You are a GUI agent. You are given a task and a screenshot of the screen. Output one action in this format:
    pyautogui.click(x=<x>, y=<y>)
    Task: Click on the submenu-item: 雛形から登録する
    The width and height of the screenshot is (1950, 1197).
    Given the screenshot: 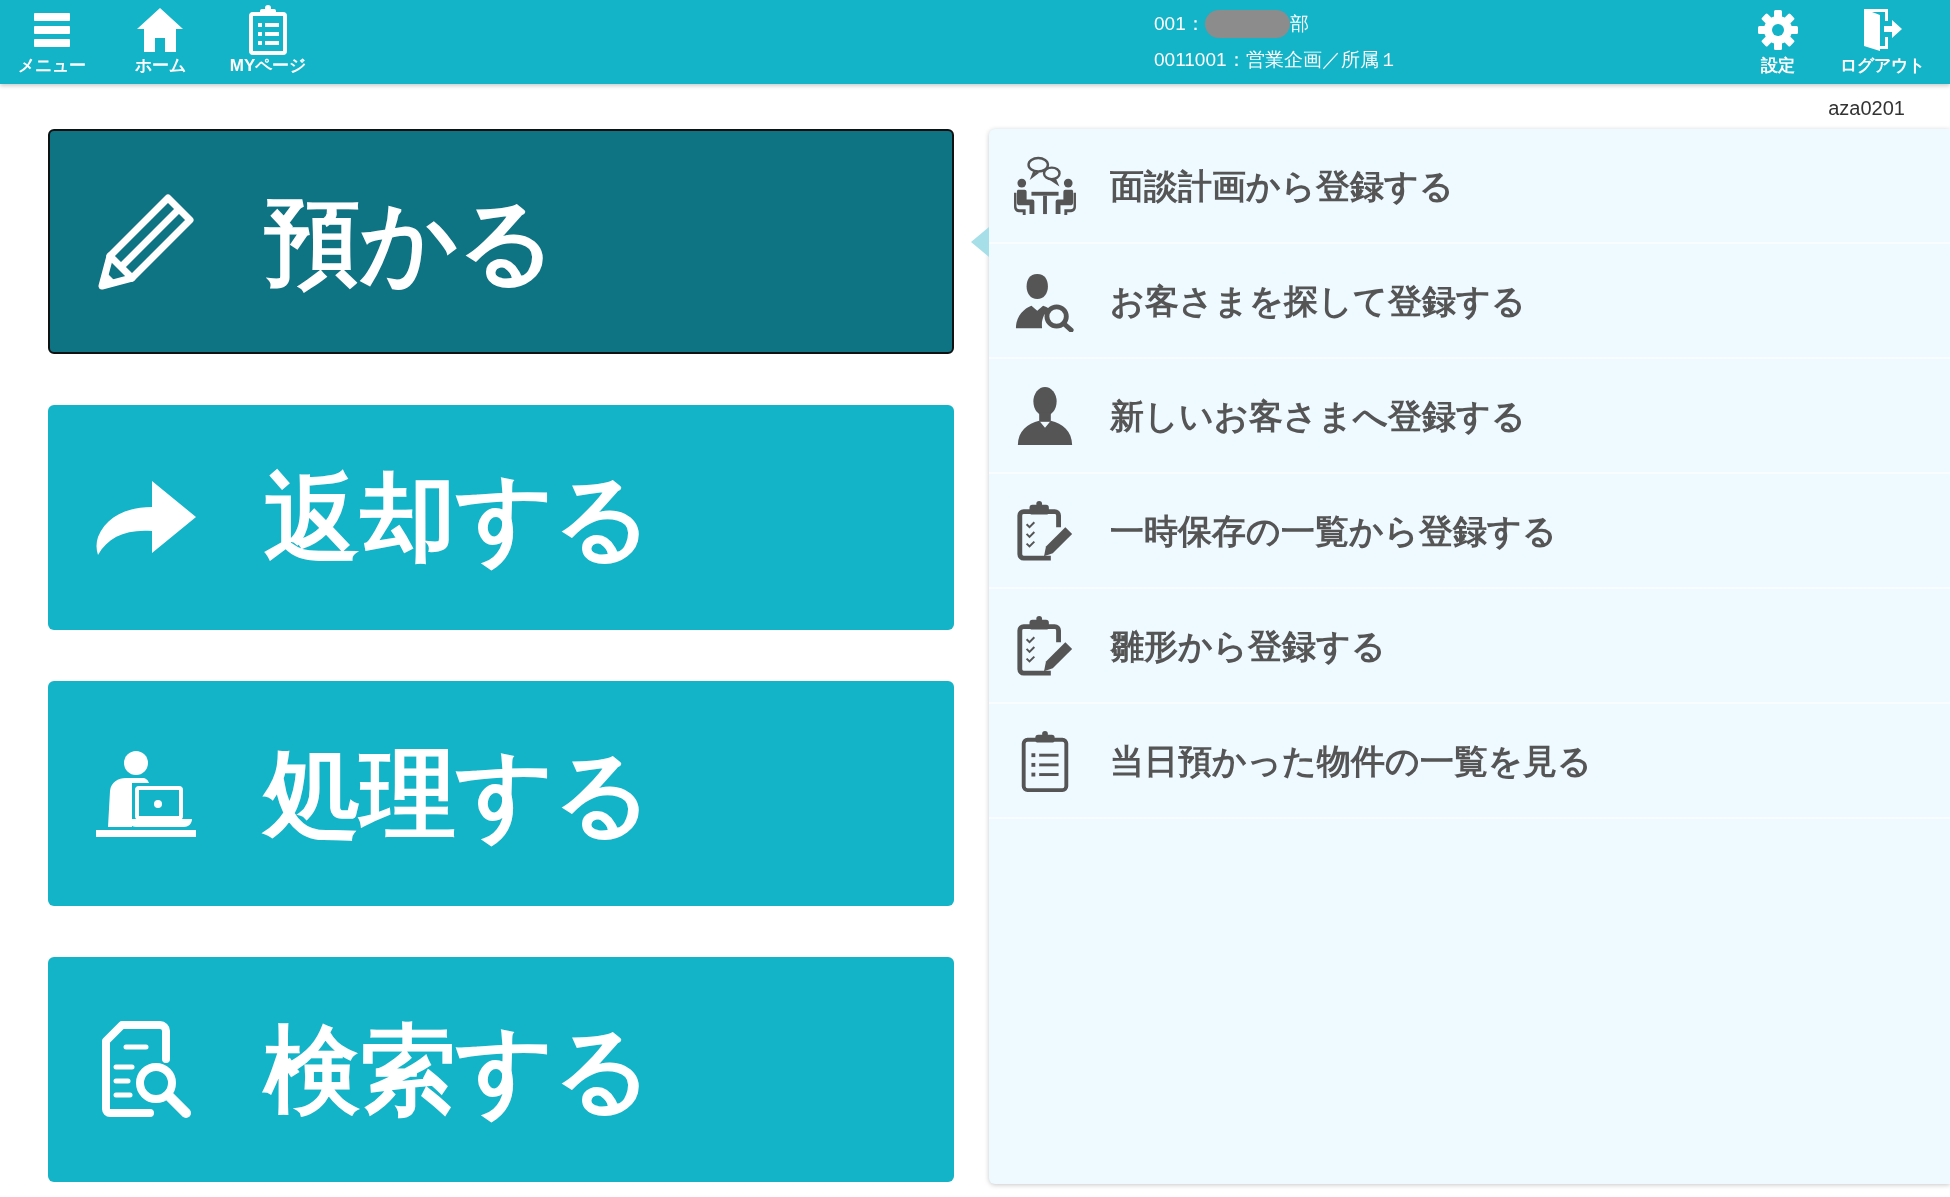 What is the action you would take?
    pyautogui.click(x=1469, y=646)
    